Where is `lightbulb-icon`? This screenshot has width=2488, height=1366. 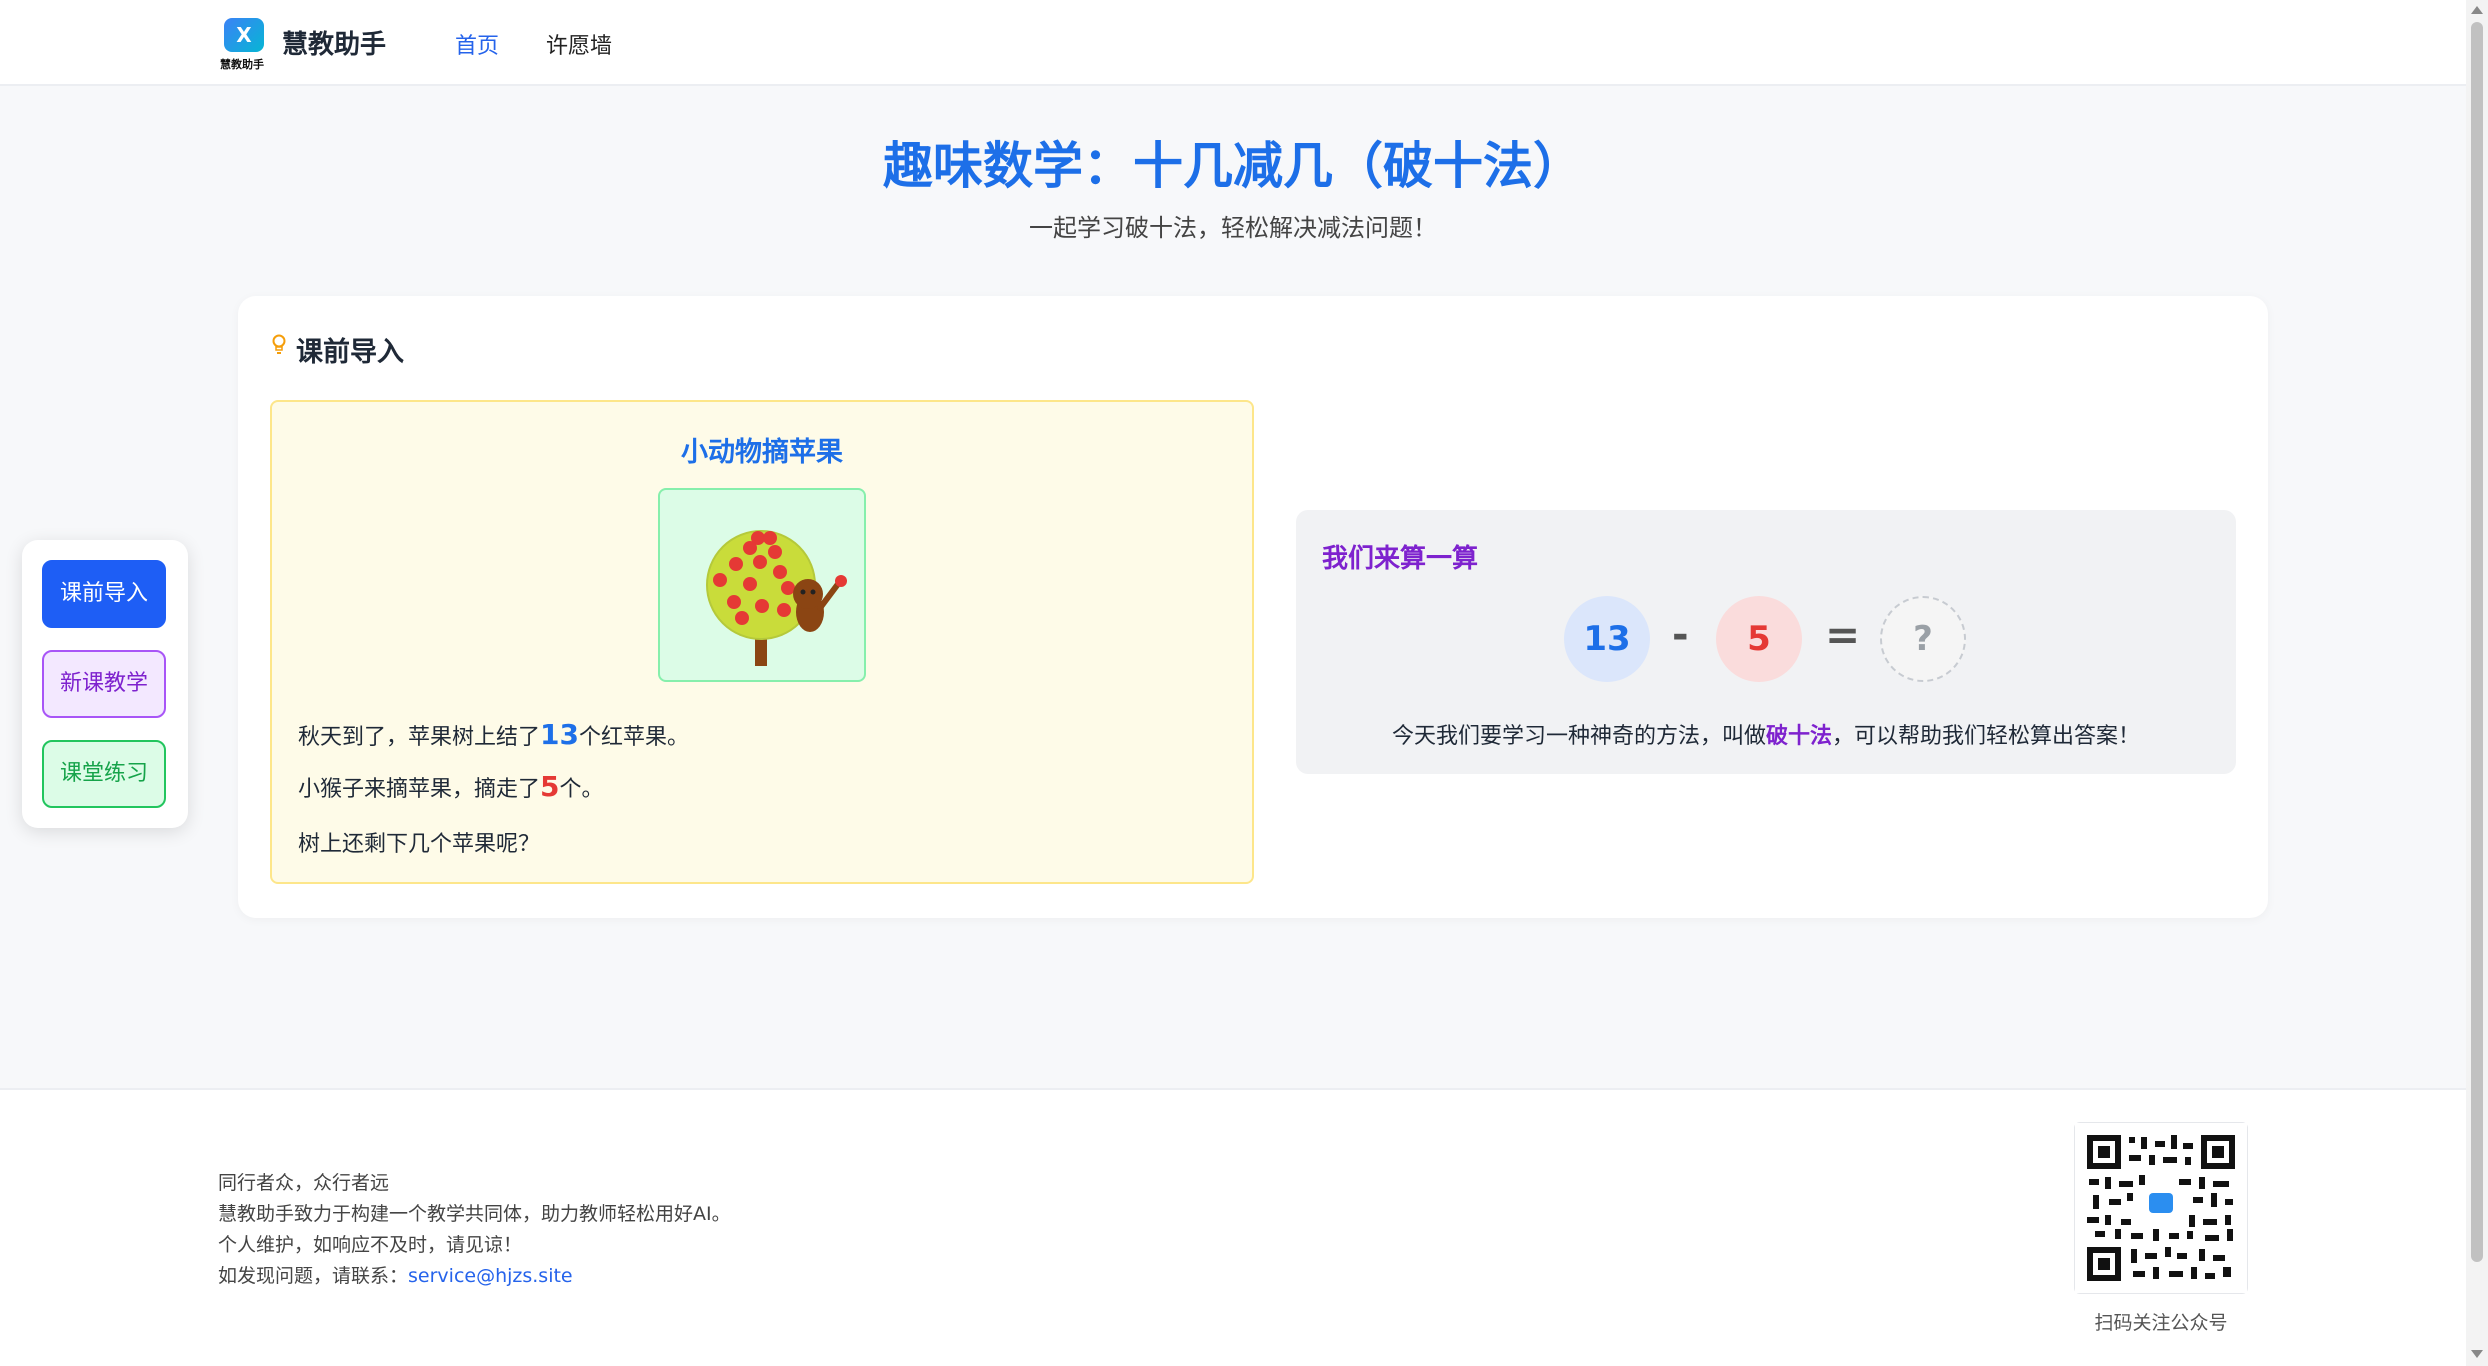 lightbulb-icon is located at coordinates (279, 344).